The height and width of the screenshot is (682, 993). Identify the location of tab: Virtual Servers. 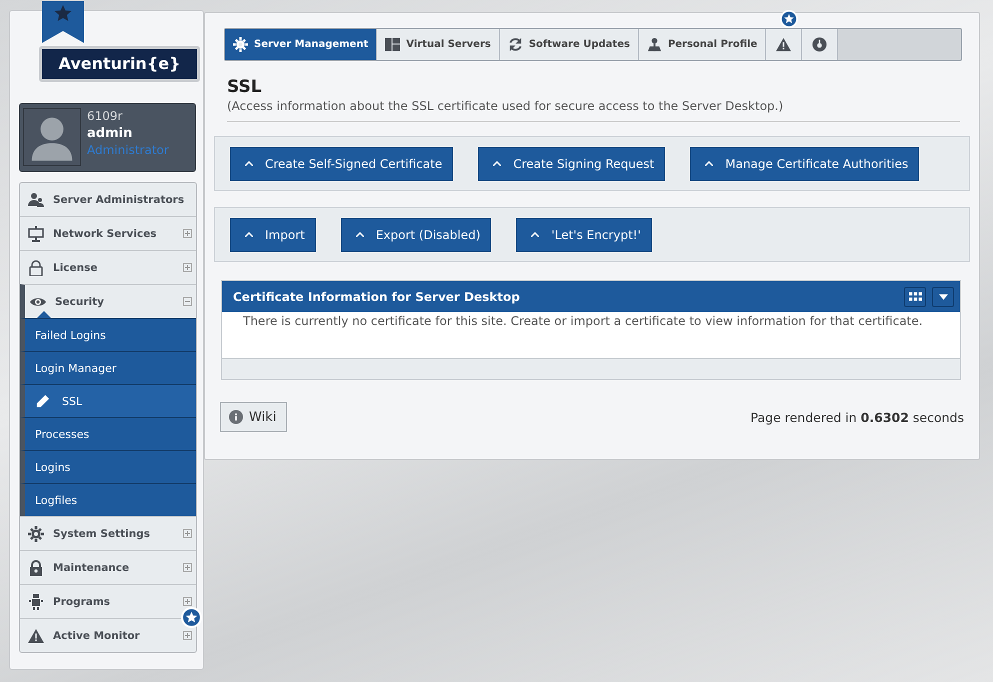
(438, 44).